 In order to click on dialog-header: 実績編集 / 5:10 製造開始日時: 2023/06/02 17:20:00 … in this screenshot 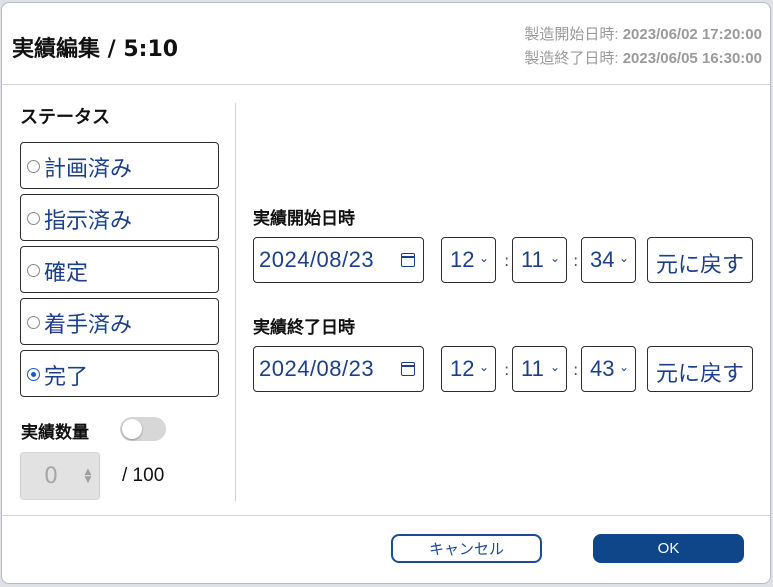, I will do `click(386, 44)`.